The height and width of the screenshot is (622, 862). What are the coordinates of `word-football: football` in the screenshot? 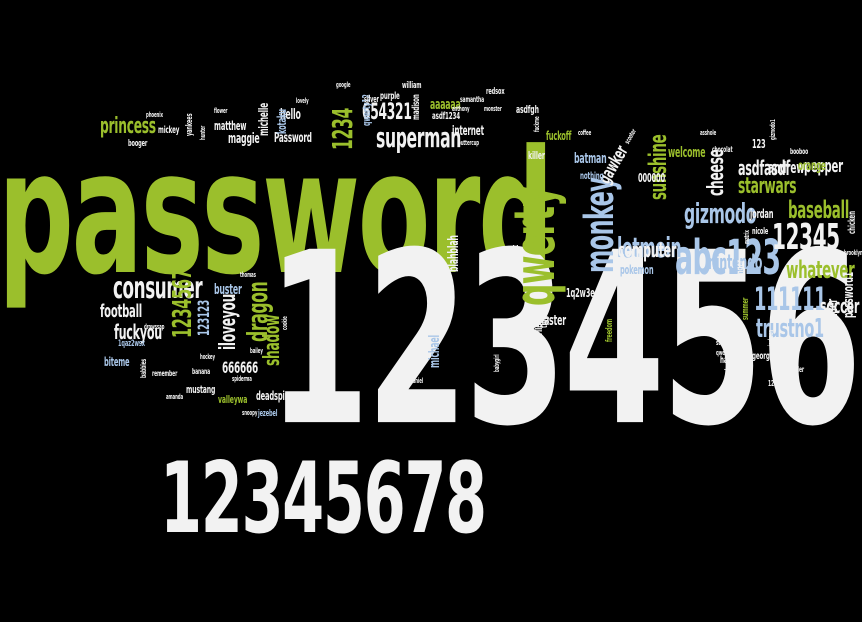 It's located at (121, 311).